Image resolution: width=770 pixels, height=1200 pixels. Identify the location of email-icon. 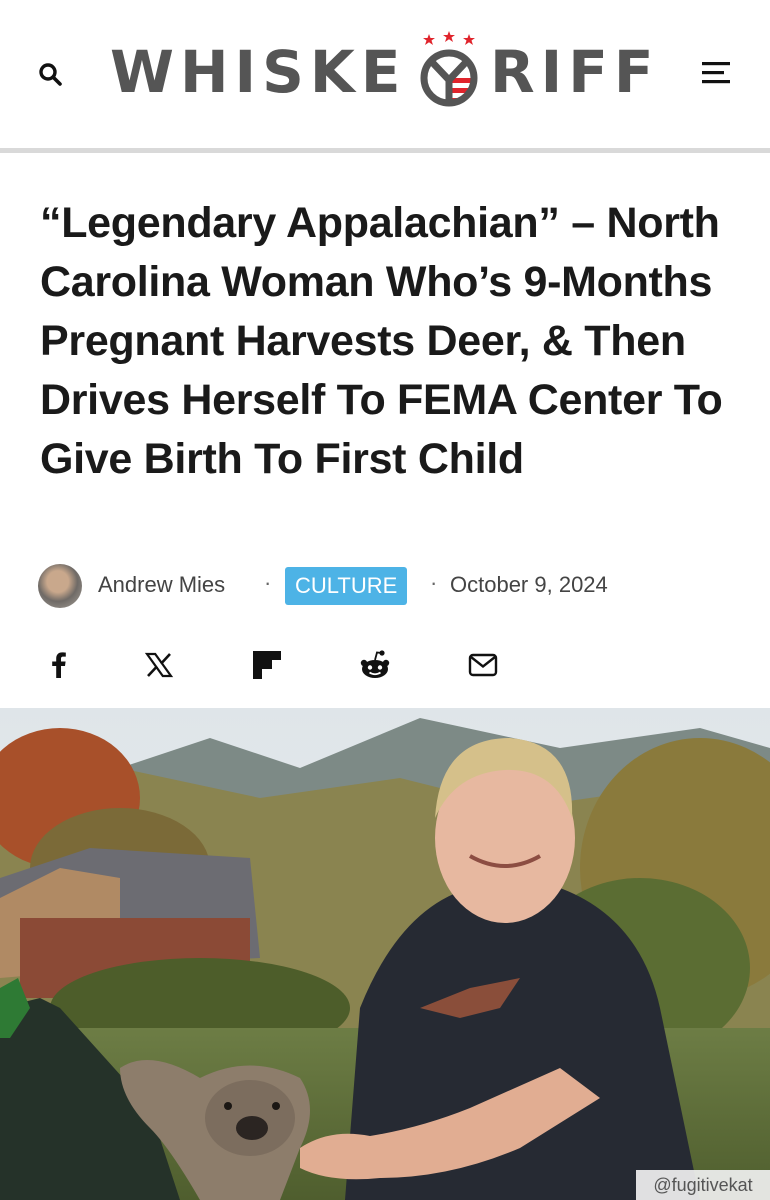
(483, 665).